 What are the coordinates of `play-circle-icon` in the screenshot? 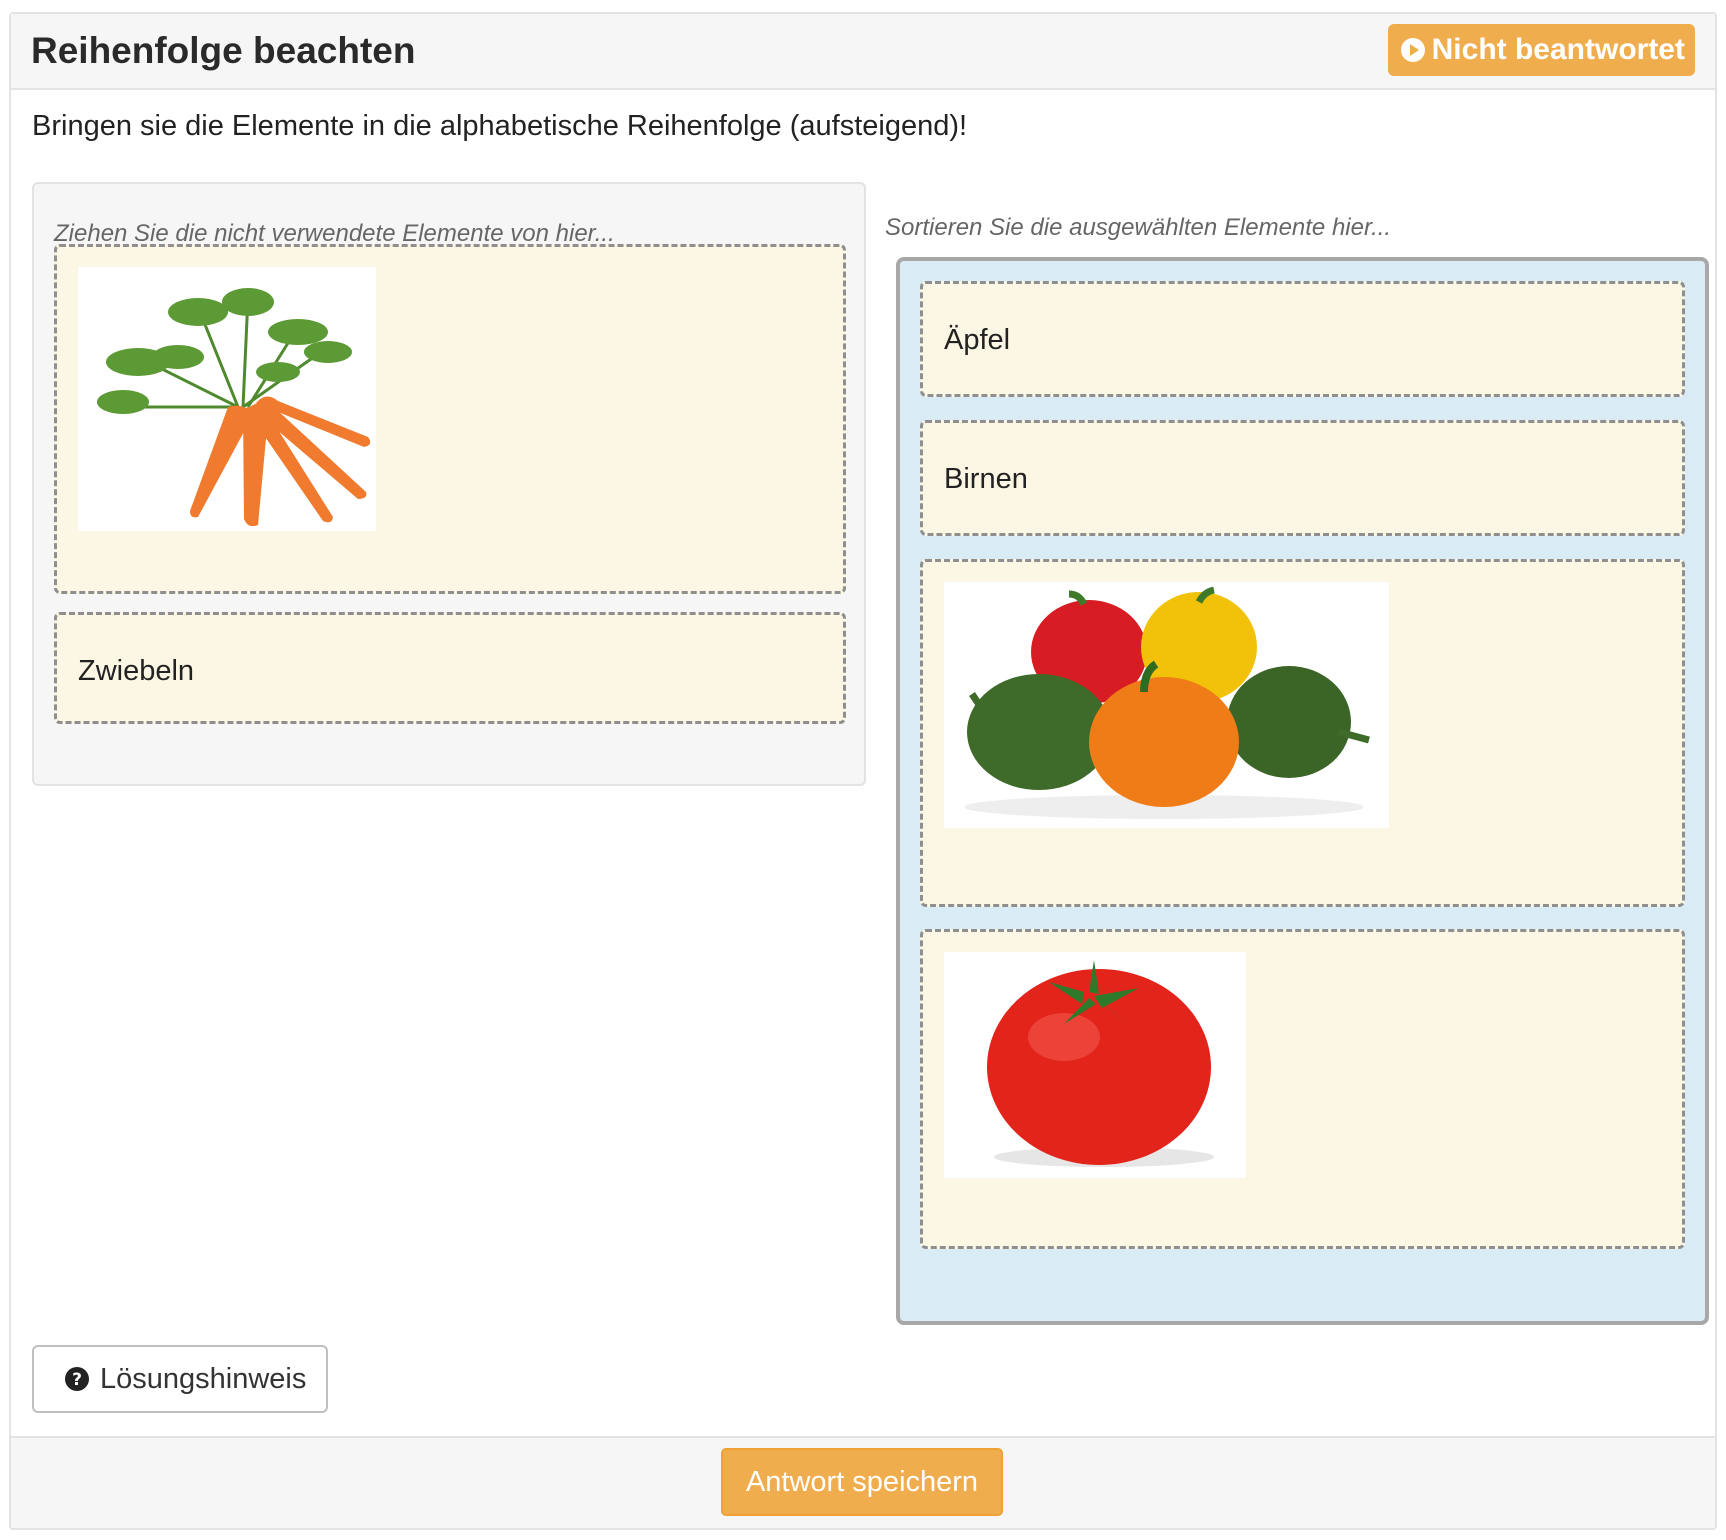 It's located at (1412, 50).